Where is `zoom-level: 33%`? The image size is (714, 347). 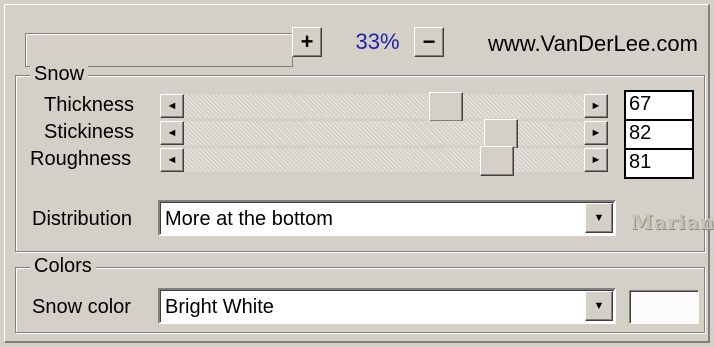 zoom-level: 33% is located at coordinates (377, 41).